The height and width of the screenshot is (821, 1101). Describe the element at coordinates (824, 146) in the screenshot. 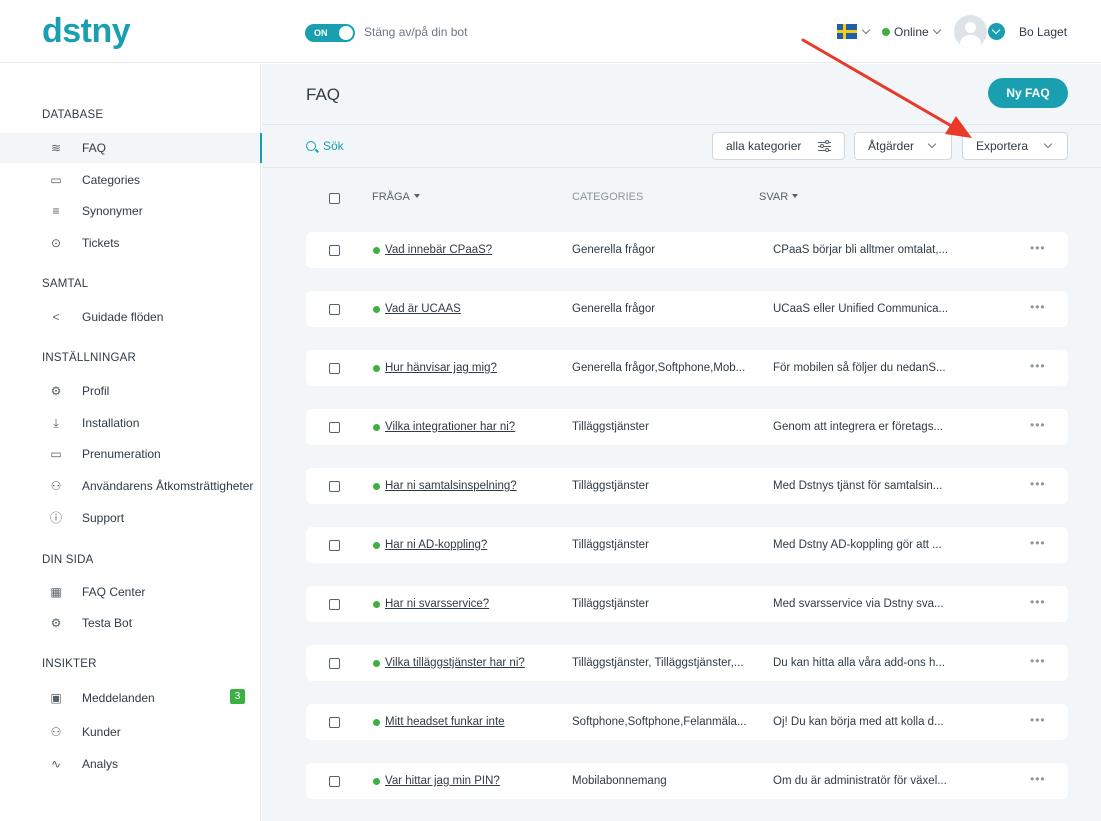

I see `sliders-icon` at that location.